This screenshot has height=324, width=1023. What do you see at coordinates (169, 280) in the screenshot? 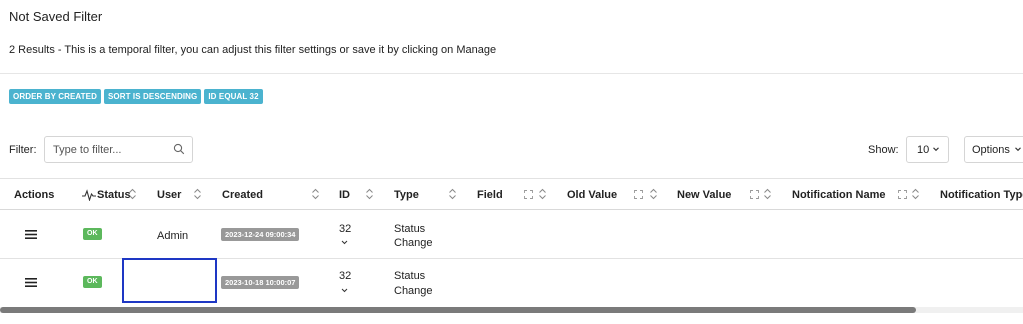
I see `selected-cell-highlight` at bounding box center [169, 280].